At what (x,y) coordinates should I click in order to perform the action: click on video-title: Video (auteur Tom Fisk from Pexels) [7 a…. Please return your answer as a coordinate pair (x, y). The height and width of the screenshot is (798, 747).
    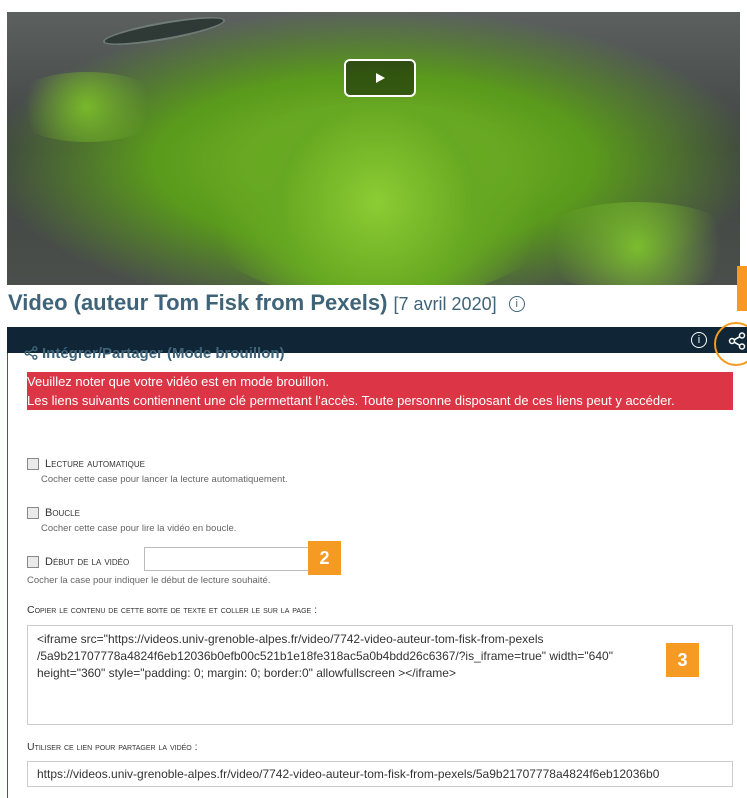
    Looking at the image, I should click on (266, 303).